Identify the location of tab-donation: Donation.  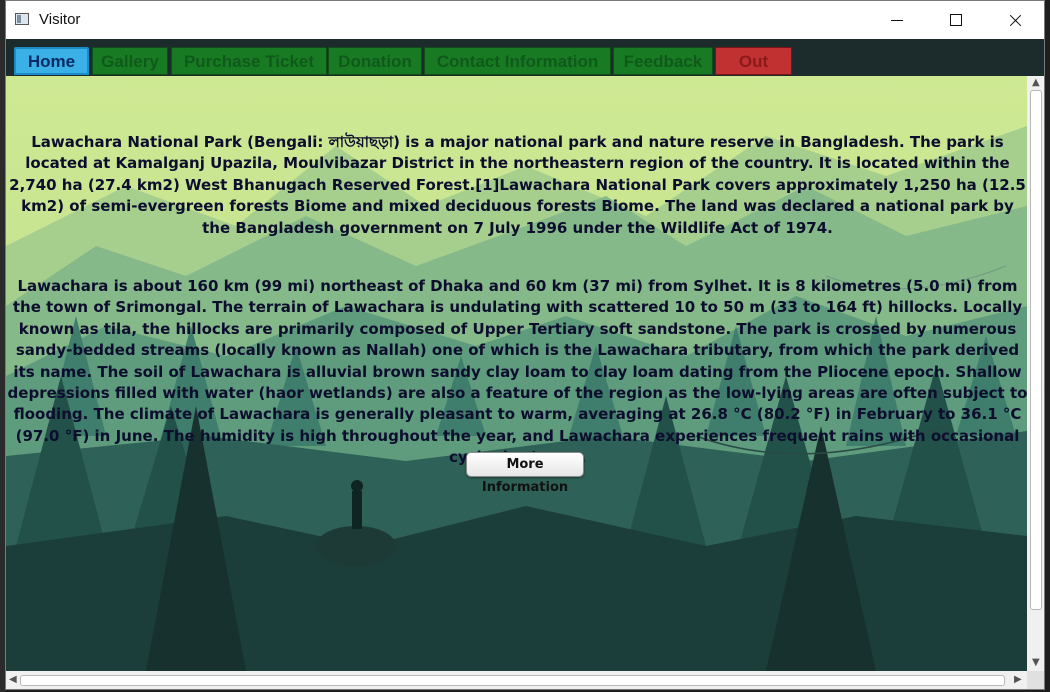
(375, 61).